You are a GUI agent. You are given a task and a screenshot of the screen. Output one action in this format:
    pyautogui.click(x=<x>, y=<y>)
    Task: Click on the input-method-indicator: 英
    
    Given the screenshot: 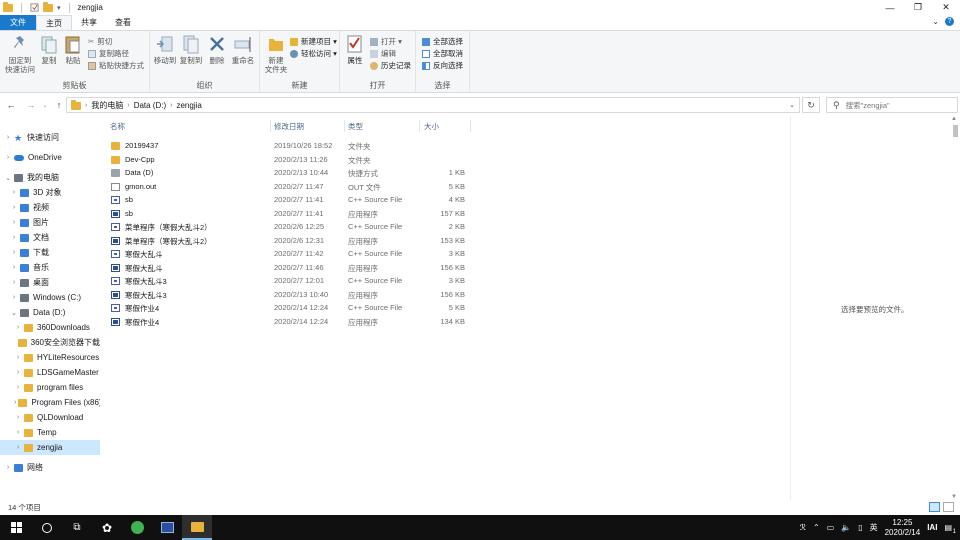 What is the action you would take?
    pyautogui.click(x=874, y=527)
    